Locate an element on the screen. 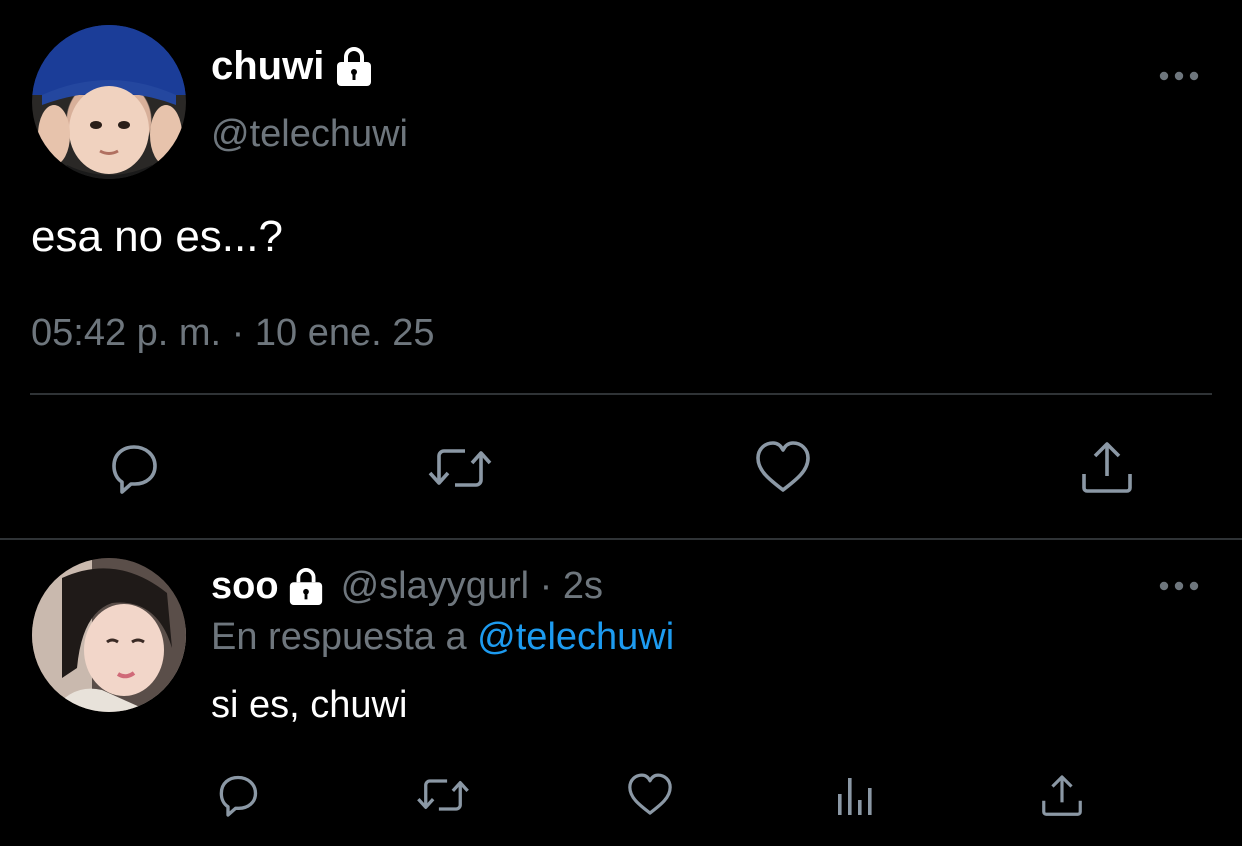 The image size is (1242, 846). display-name: soo is located at coordinates (268, 586).